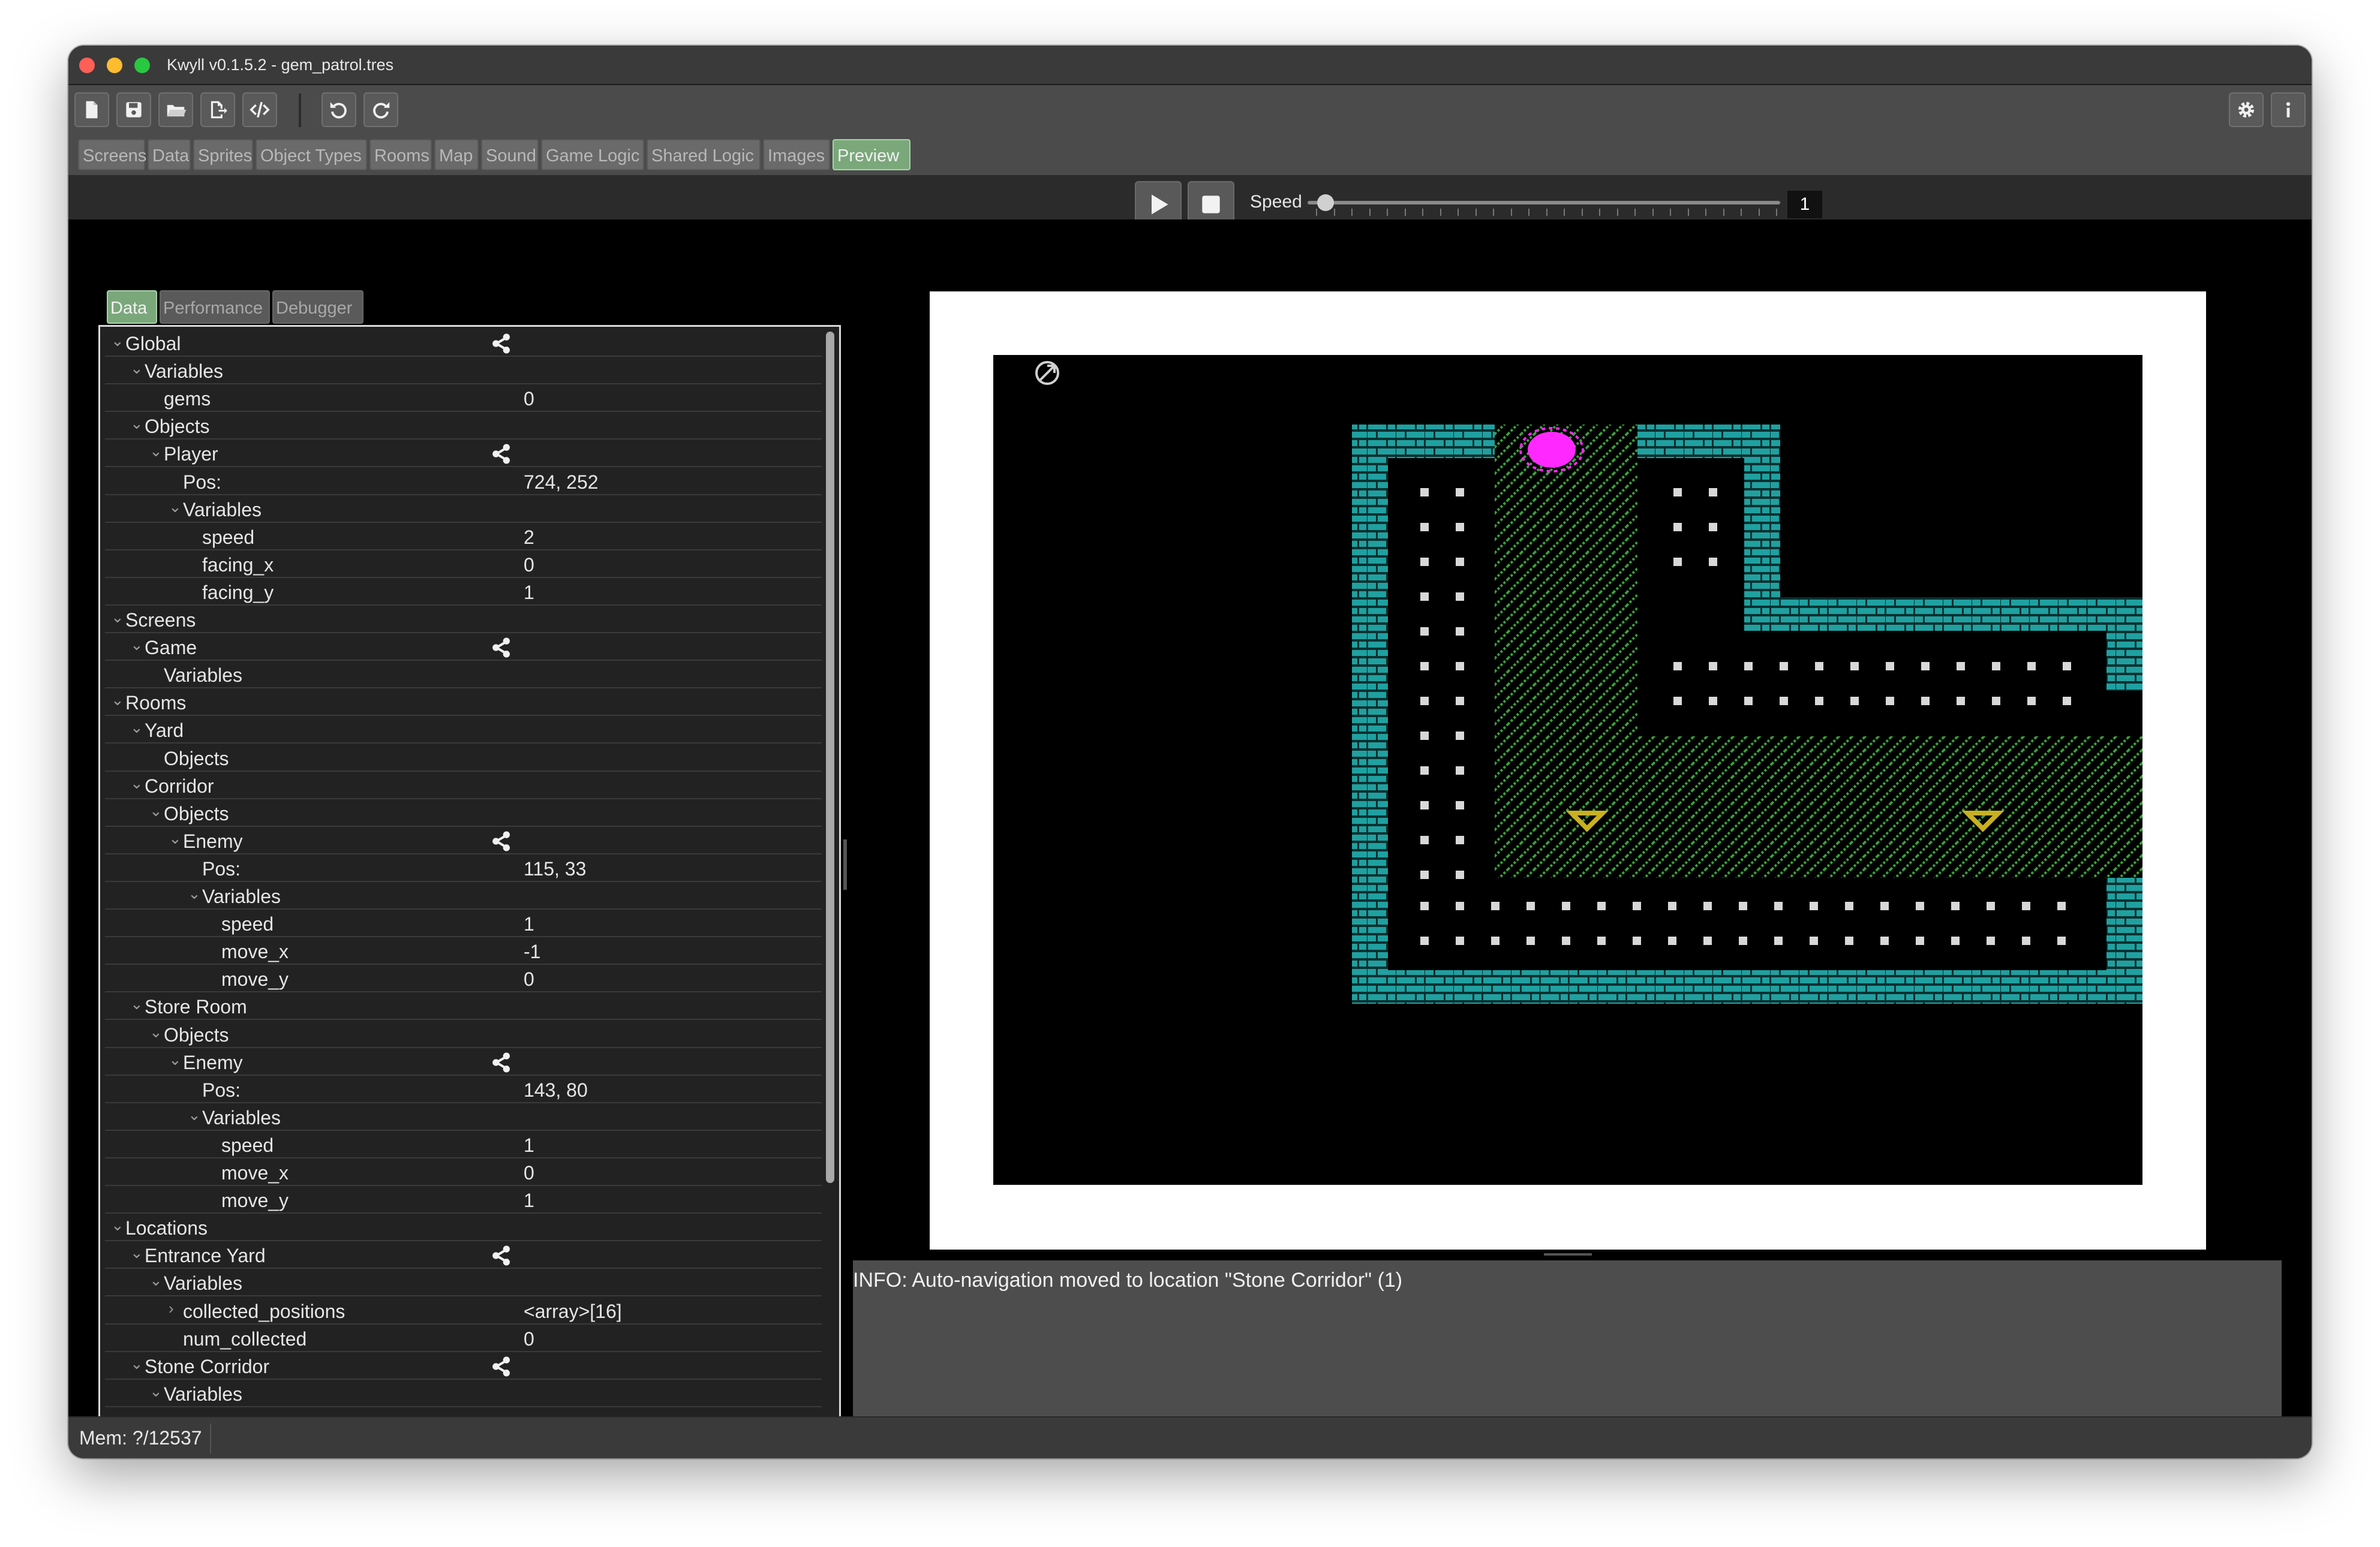  I want to click on tab-game-logic: Game Logic, so click(593, 155).